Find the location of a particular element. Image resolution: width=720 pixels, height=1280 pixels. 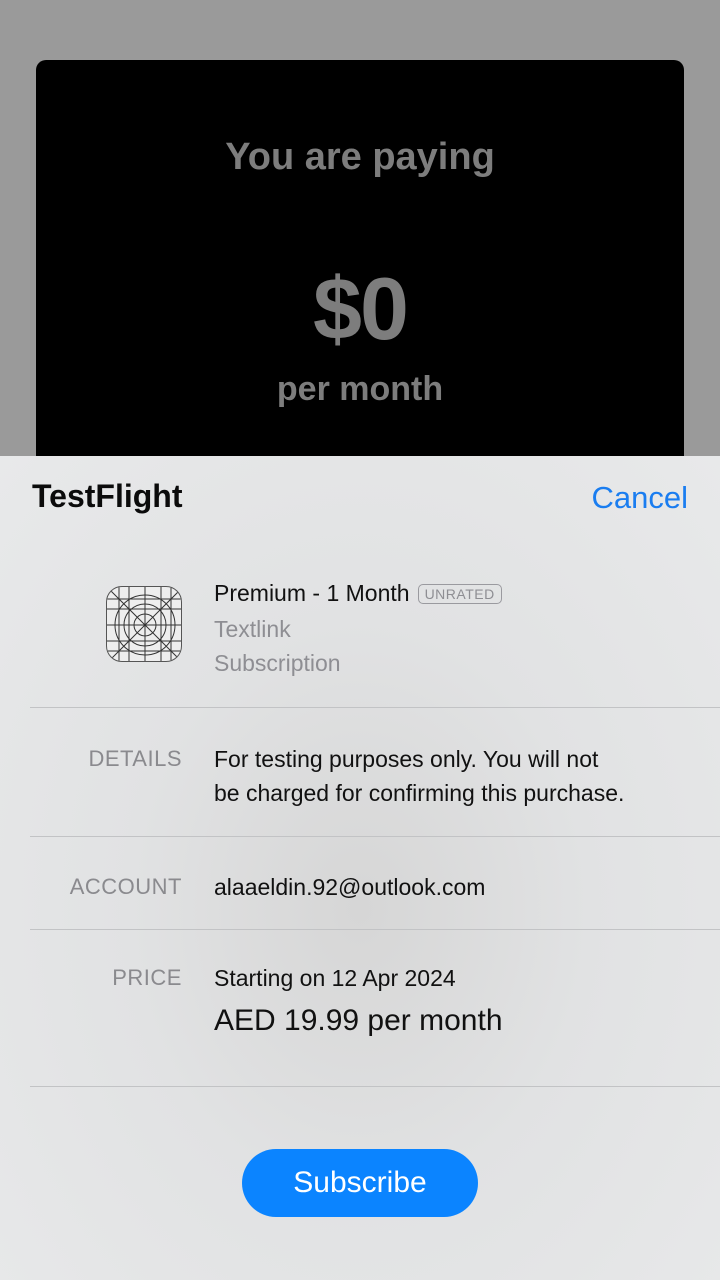

account-label: ACCOUNT is located at coordinates (125, 886).